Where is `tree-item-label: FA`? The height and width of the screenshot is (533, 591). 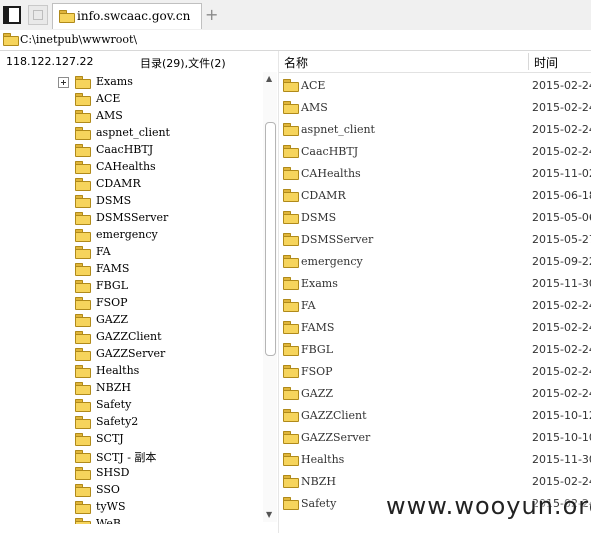
tree-item-label: FA is located at coordinates (103, 251).